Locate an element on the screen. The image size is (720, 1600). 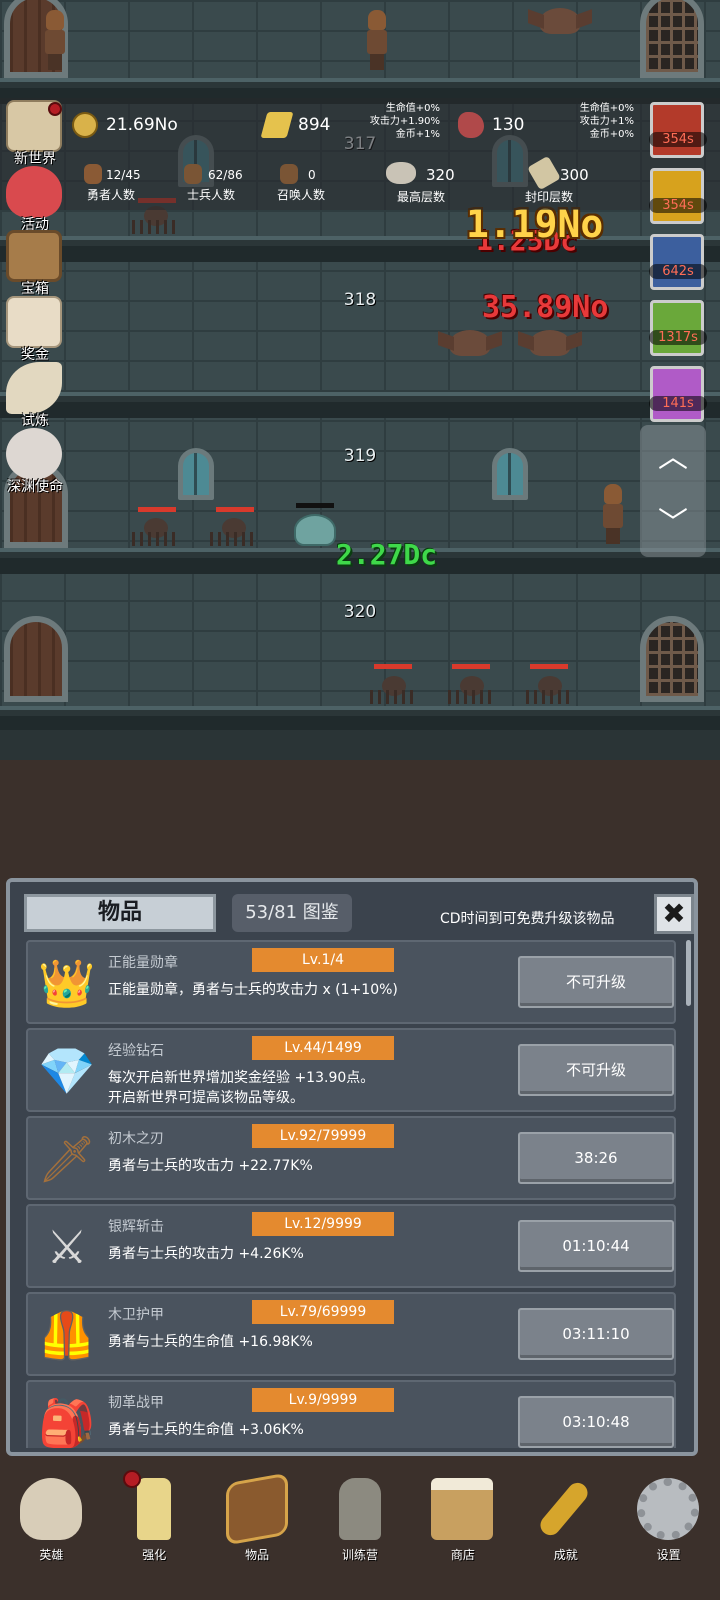
panel-title: 物品 is located at coordinates (120, 913).